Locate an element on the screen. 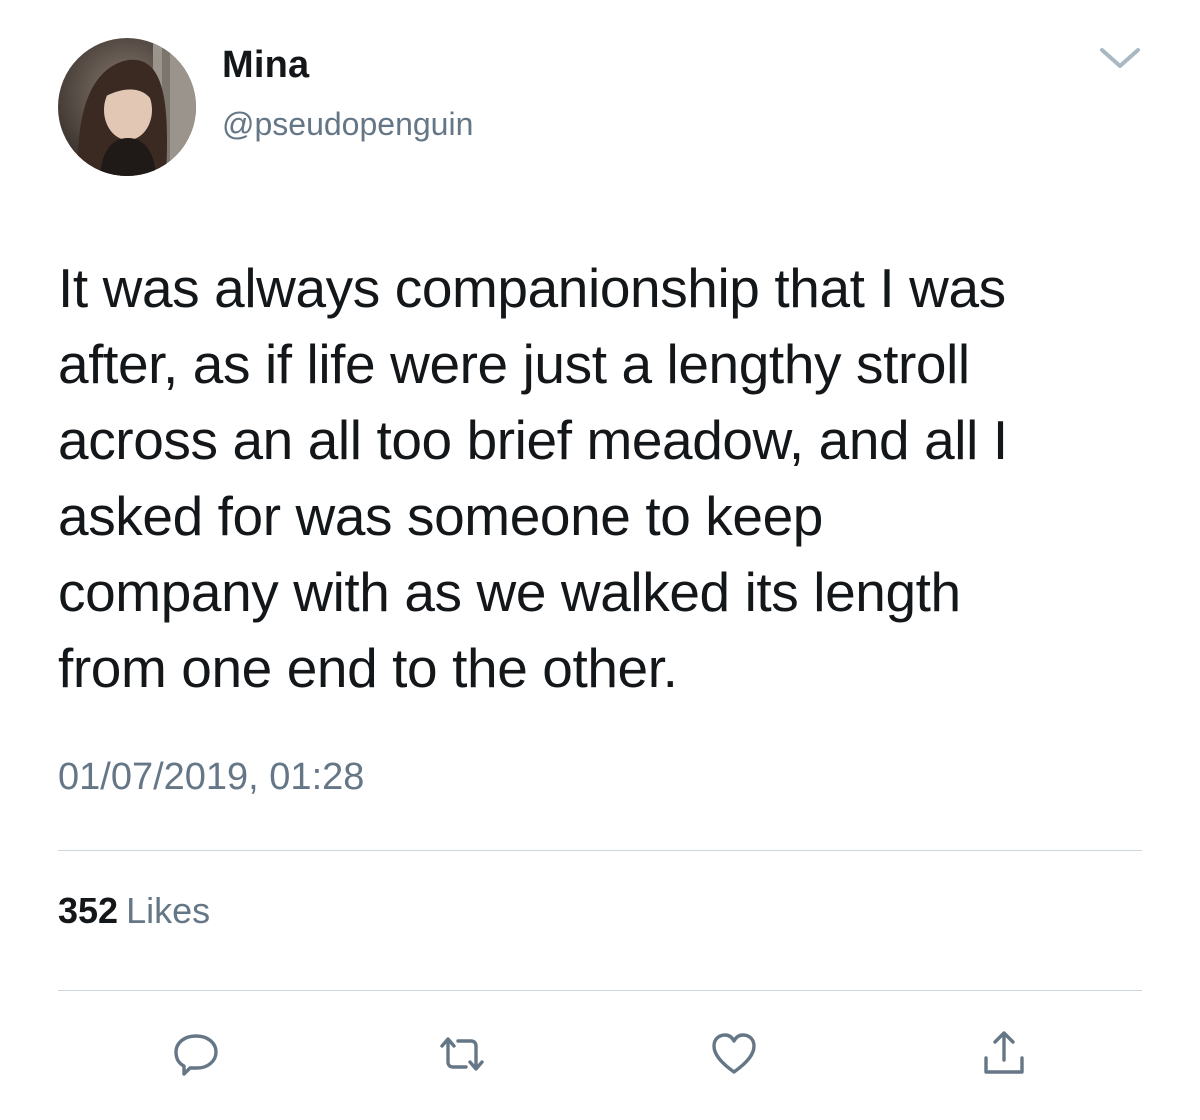  retweet-button is located at coordinates (462, 1054).